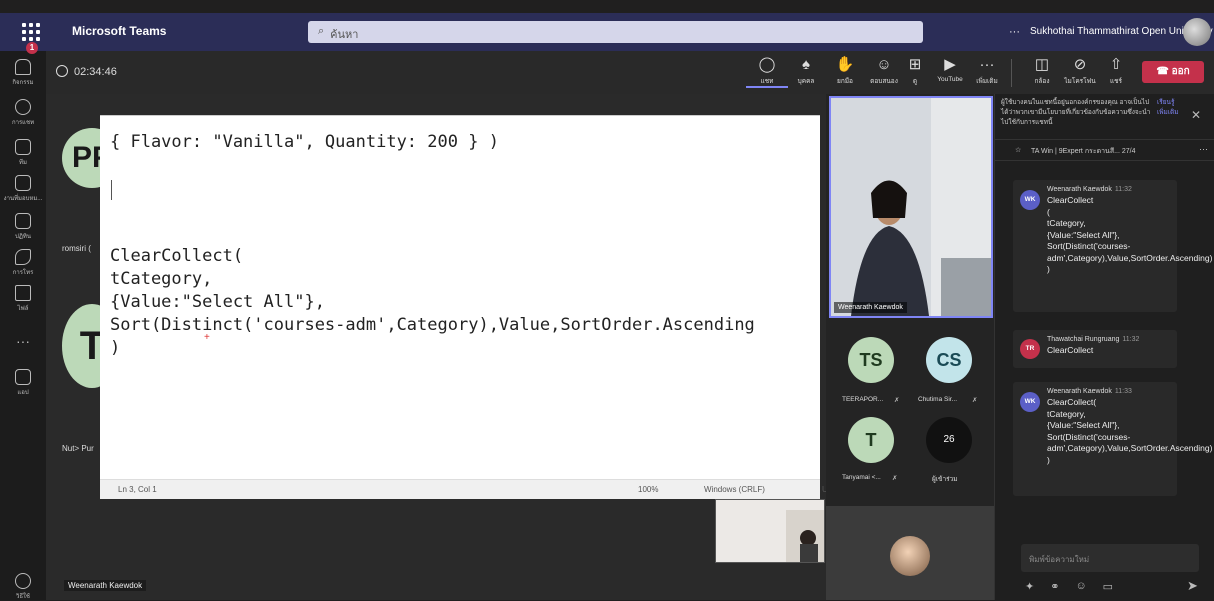 Image resolution: width=1214 pixels, height=601 pixels. What do you see at coordinates (734, 489) in the screenshot?
I see `line-ending: Windows (CRLF)` at bounding box center [734, 489].